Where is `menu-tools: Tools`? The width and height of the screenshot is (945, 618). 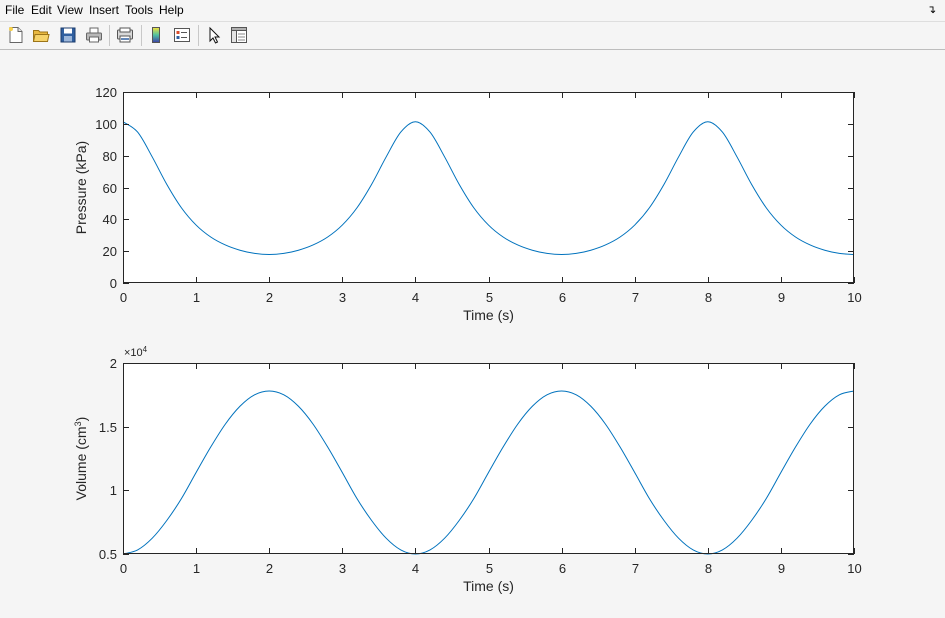
menu-tools: Tools is located at coordinates (139, 10).